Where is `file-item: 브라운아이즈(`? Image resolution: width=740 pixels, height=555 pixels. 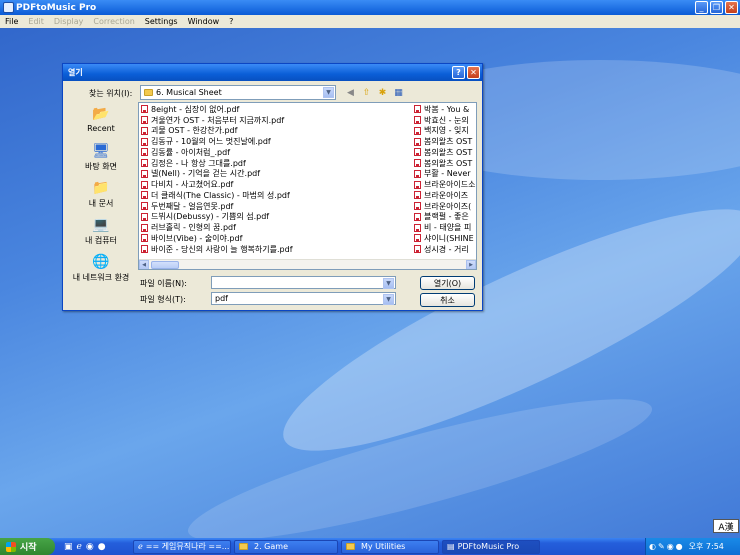
file-item: 브라운아이즈( is located at coordinates (445, 206).